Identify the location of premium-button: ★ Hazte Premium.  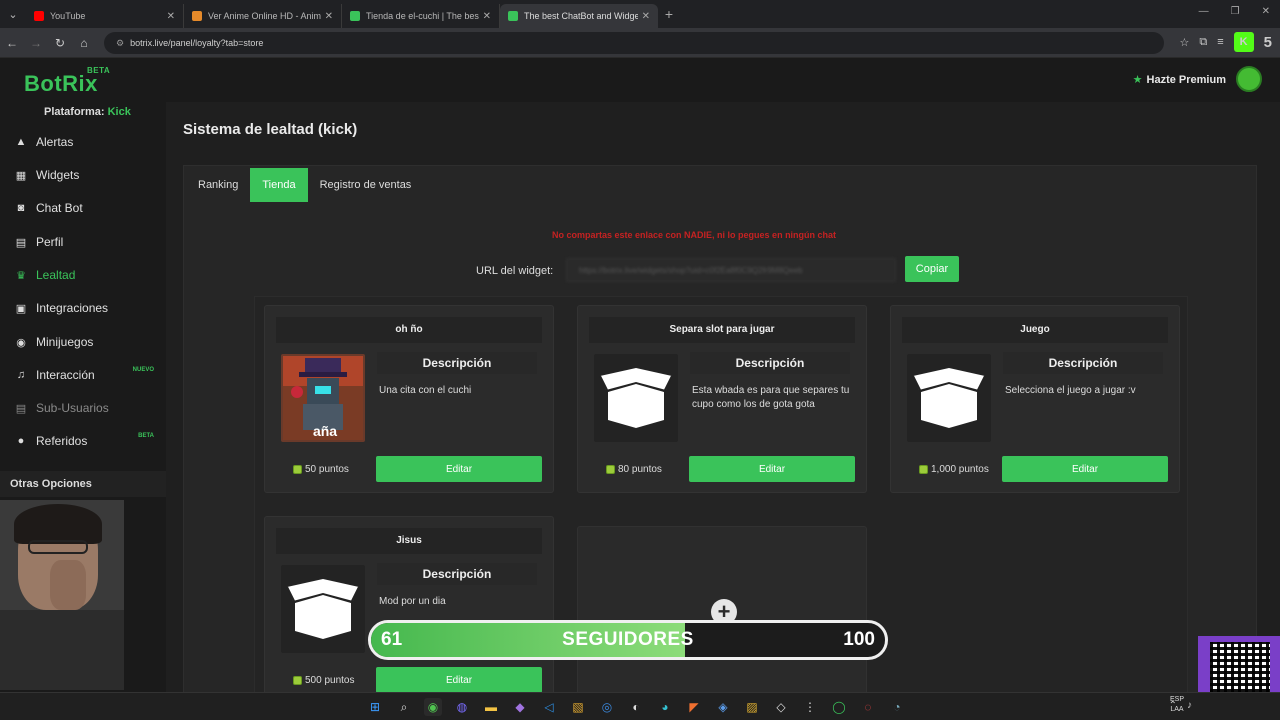
(1179, 80).